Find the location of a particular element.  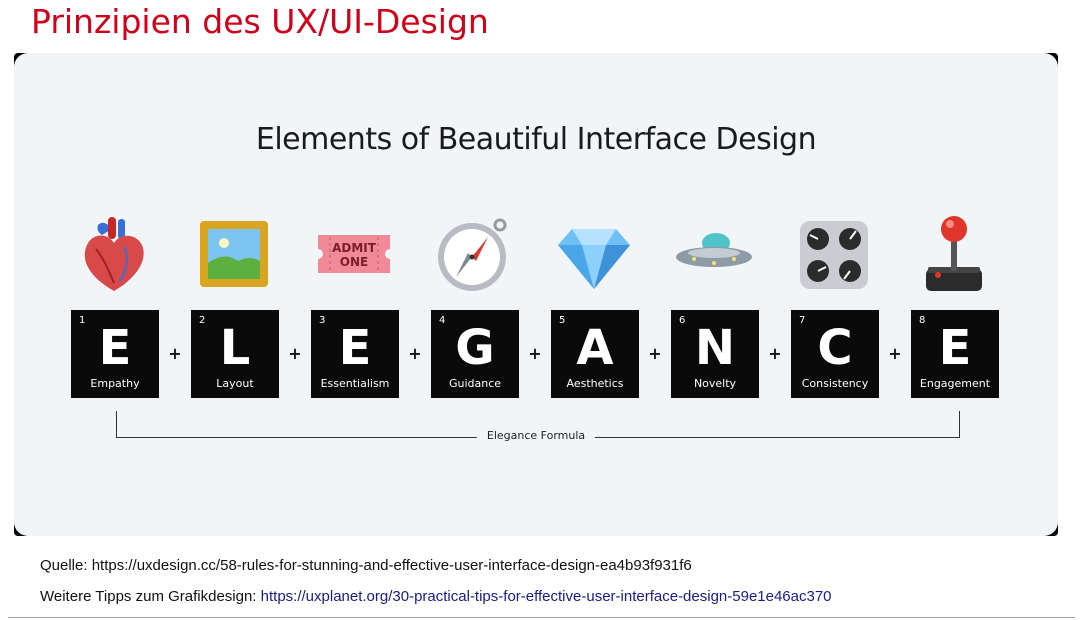

gem-icon is located at coordinates (594, 254).